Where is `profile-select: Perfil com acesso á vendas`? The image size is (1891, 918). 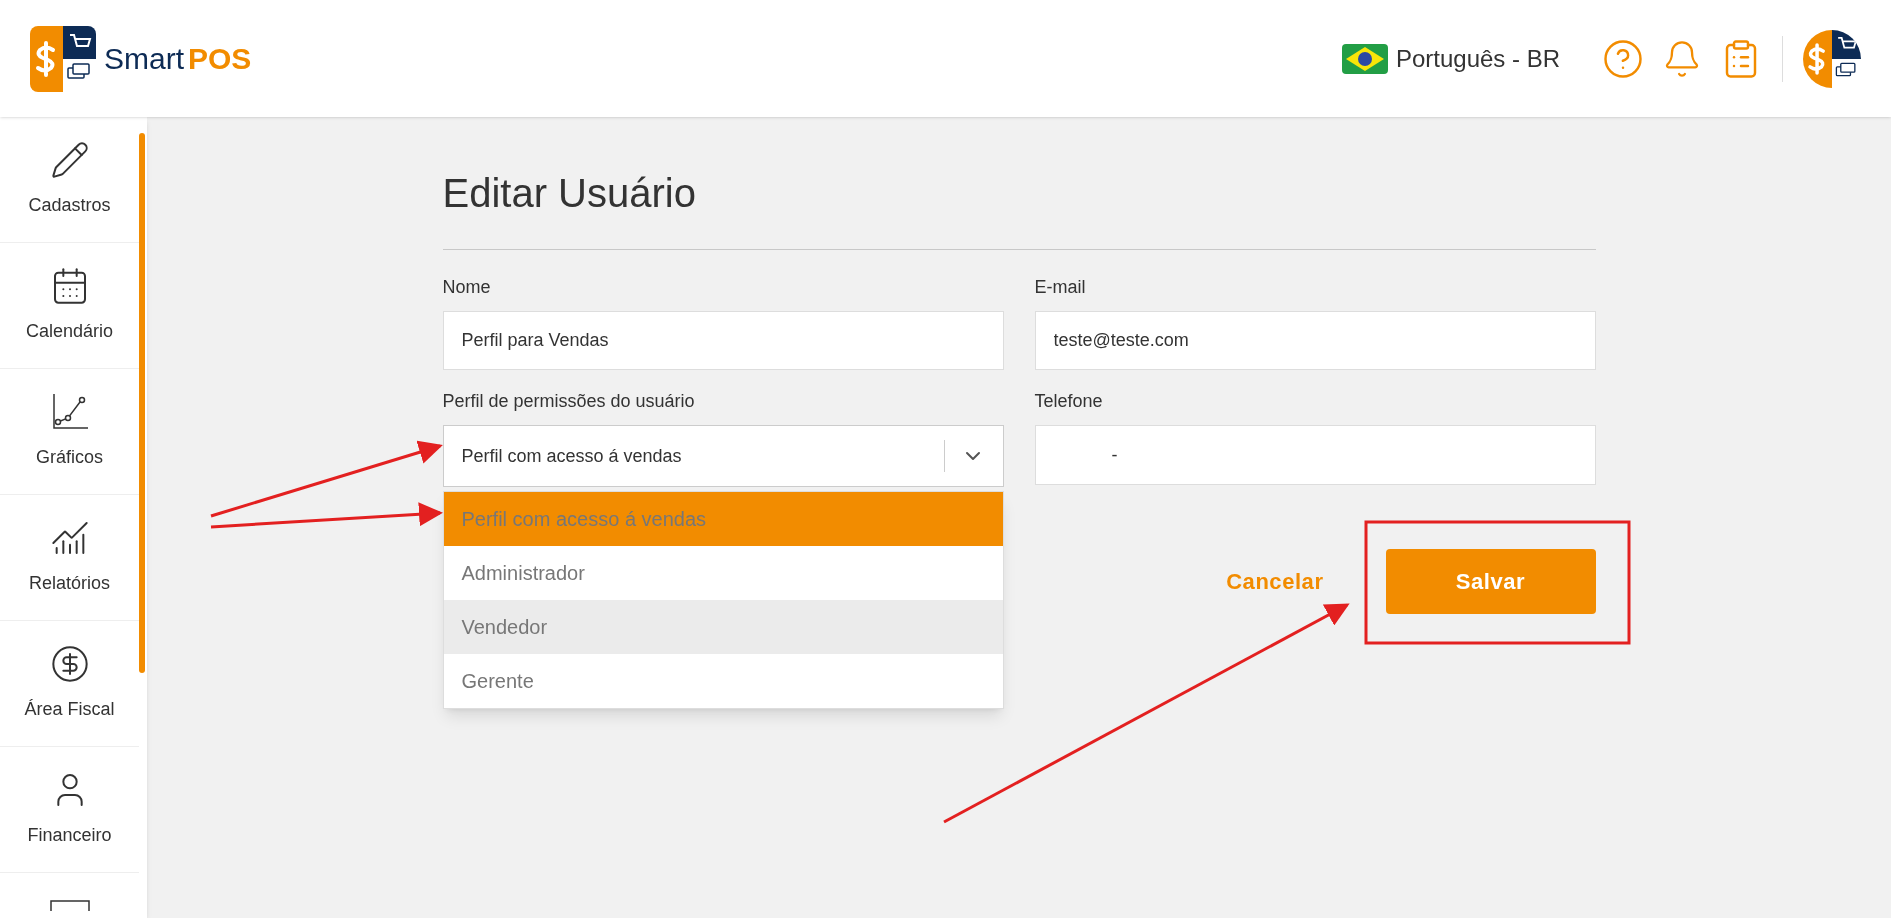
profile-select: Perfil com acesso á vendas is located at coordinates (723, 456).